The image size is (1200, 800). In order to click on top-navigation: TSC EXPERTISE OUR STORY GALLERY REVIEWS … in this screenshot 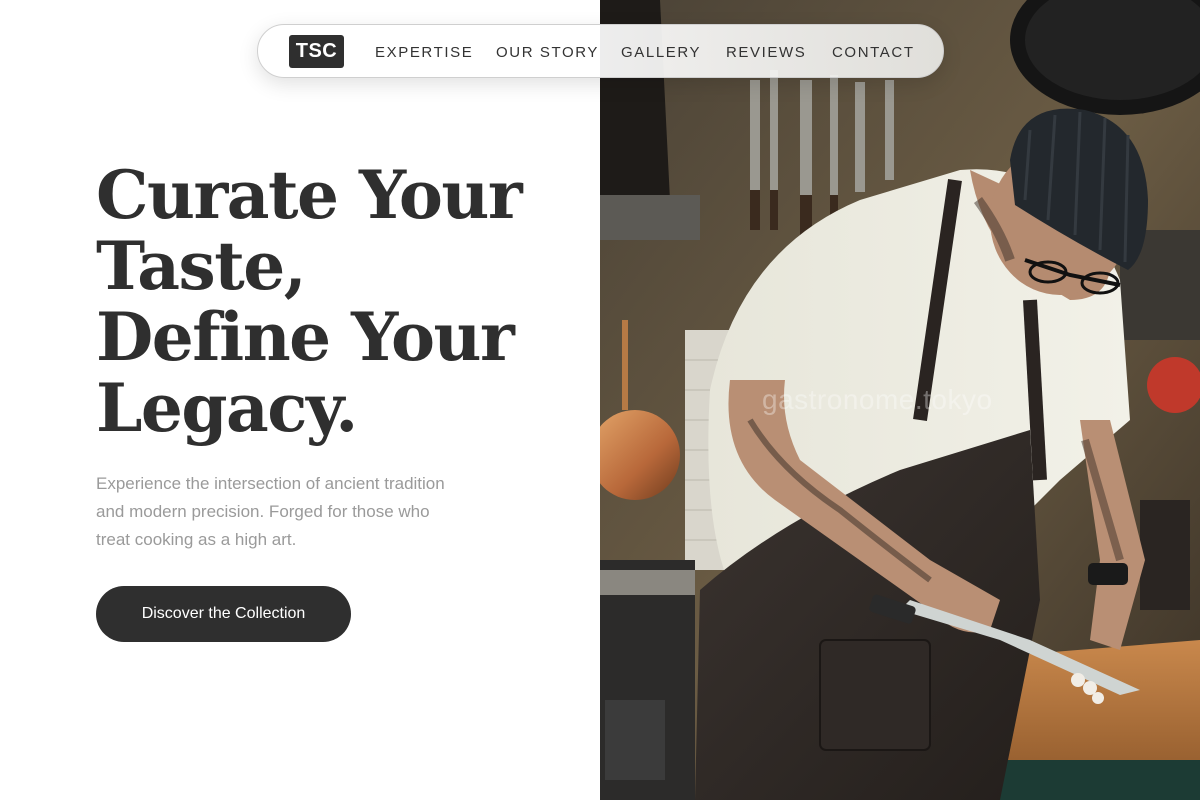, I will do `click(600, 51)`.